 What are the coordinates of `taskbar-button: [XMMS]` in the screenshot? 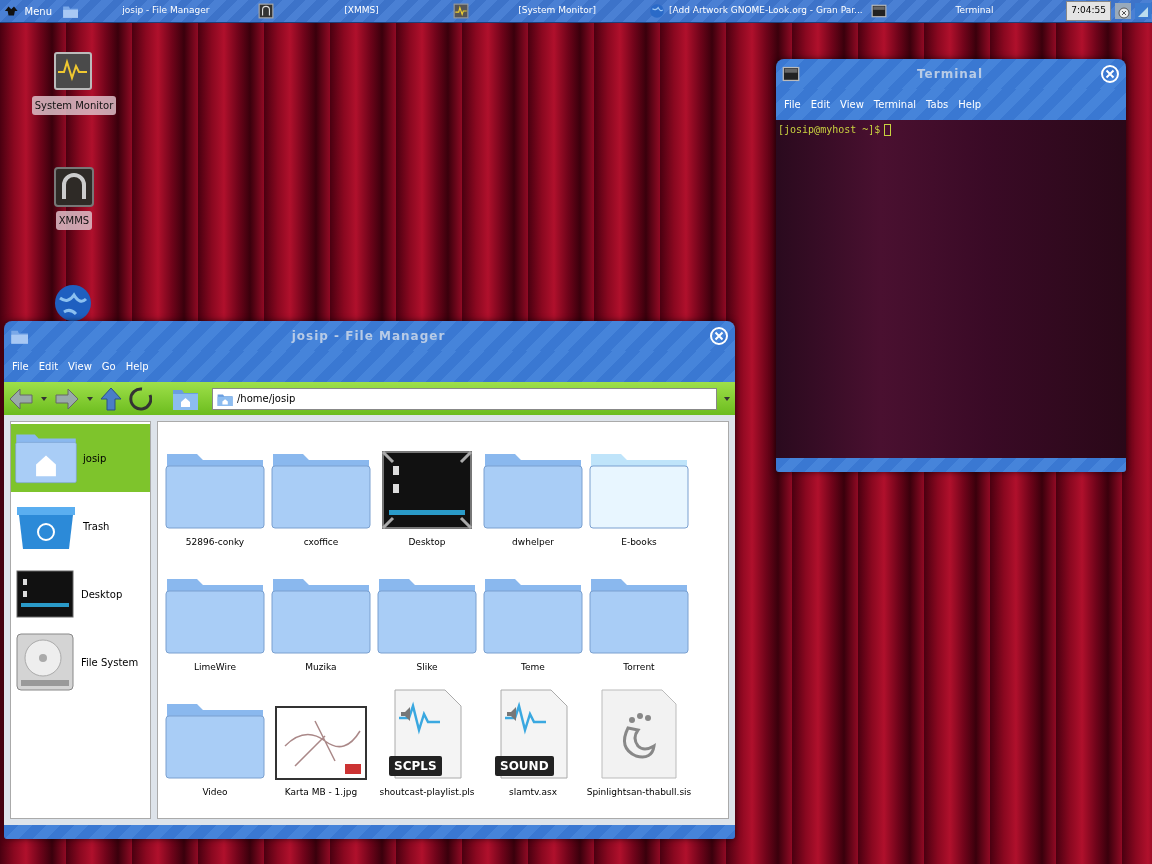 It's located at (351, 11).